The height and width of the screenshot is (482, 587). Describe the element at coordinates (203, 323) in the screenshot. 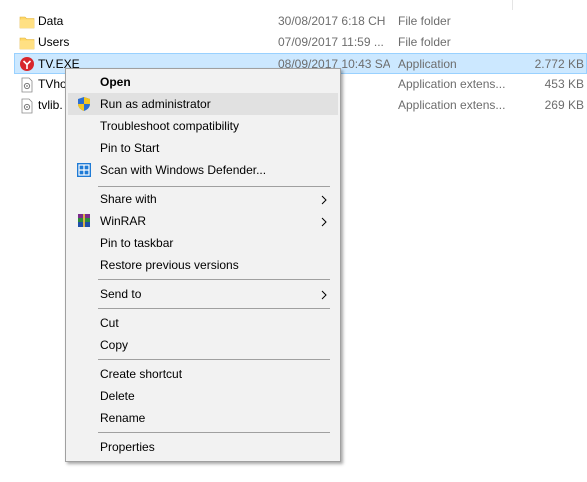

I see `menu-item-cut: Cut` at that location.